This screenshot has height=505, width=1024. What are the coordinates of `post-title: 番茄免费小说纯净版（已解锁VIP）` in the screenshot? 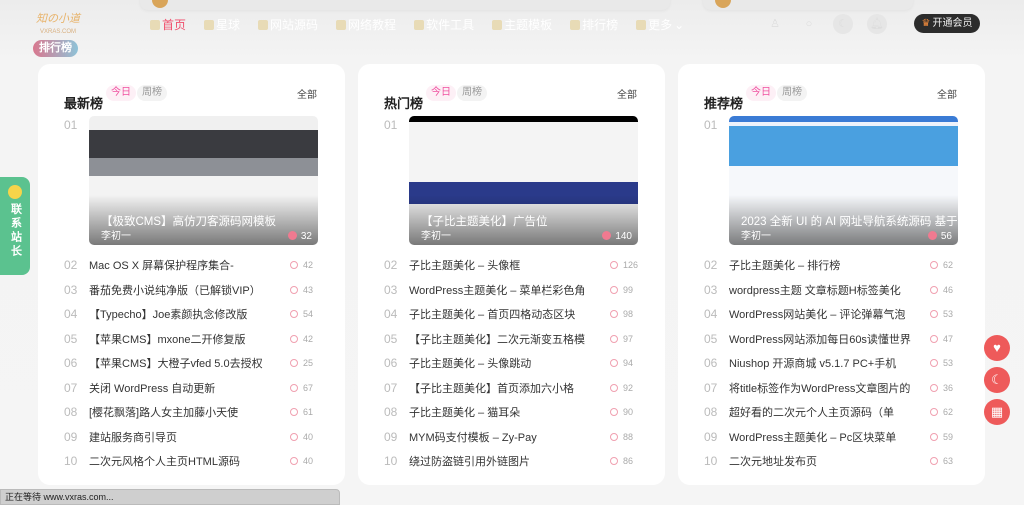 It's located at (189, 290).